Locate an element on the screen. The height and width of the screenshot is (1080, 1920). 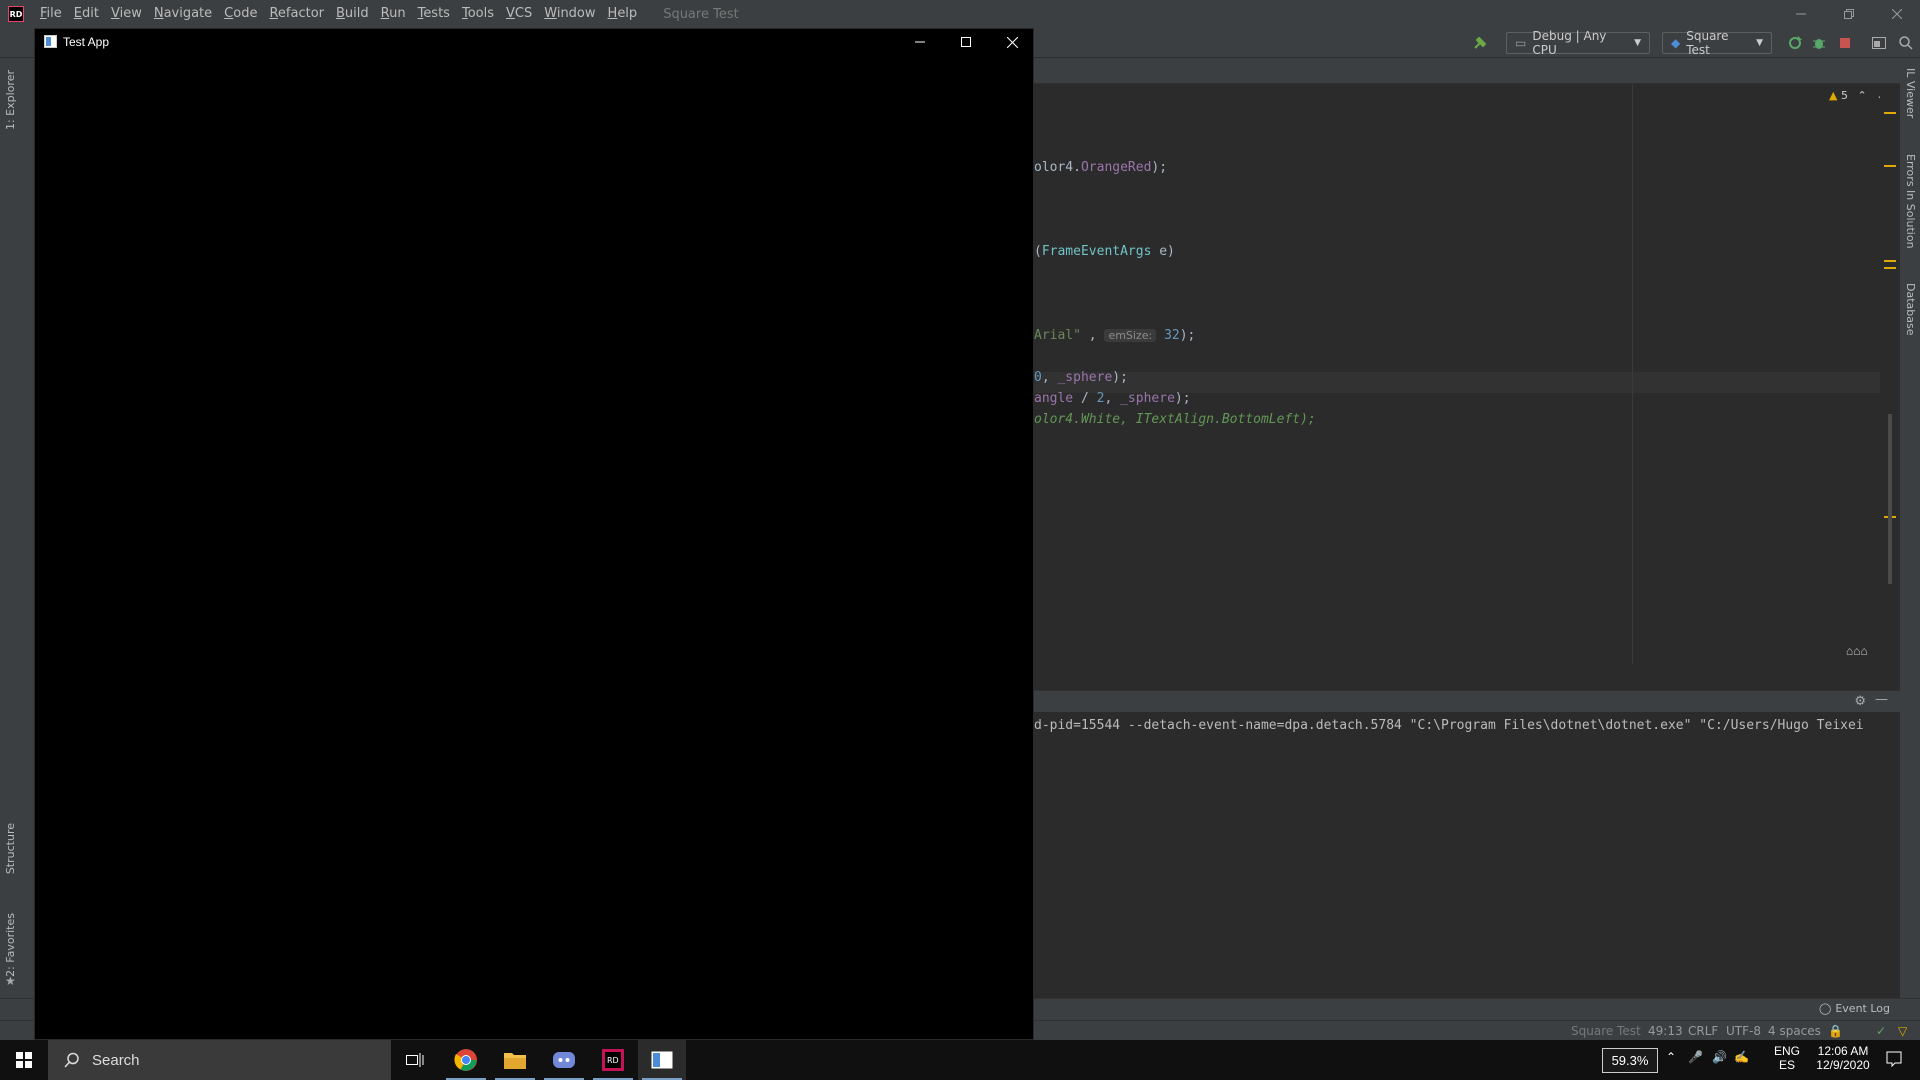
code-line: 0, _sphere); is located at coordinates (1081, 377).